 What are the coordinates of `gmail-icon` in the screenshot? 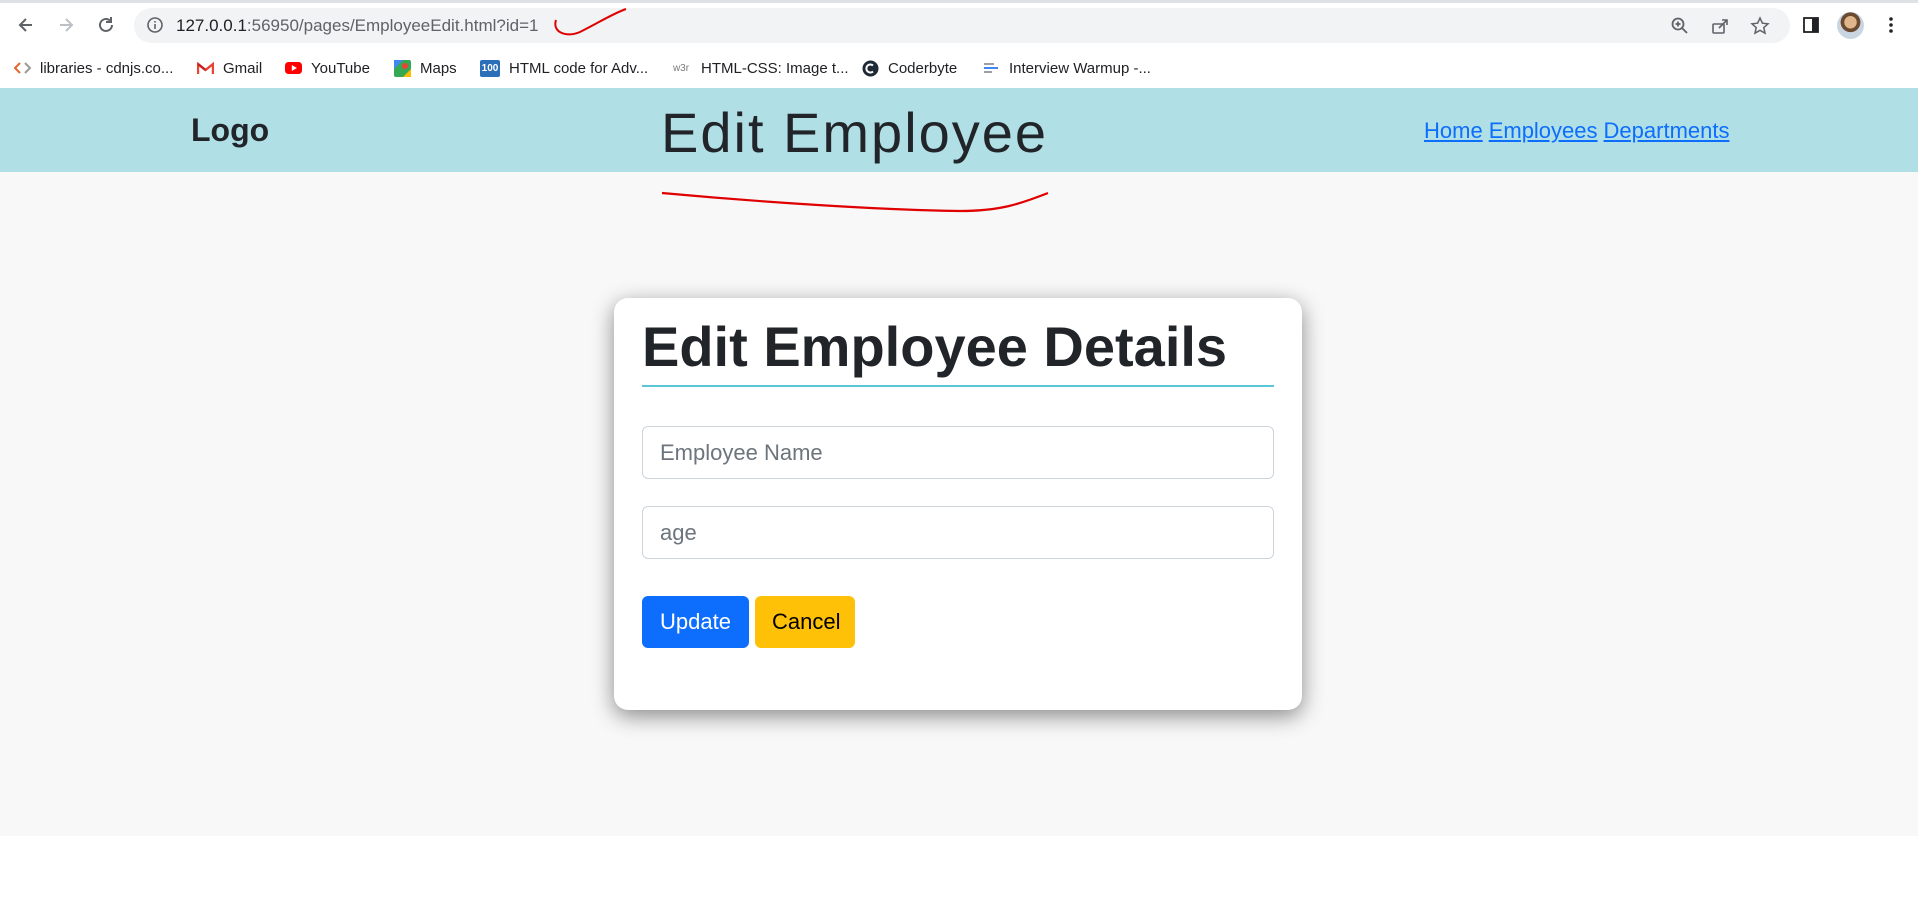 It's located at (205, 68).